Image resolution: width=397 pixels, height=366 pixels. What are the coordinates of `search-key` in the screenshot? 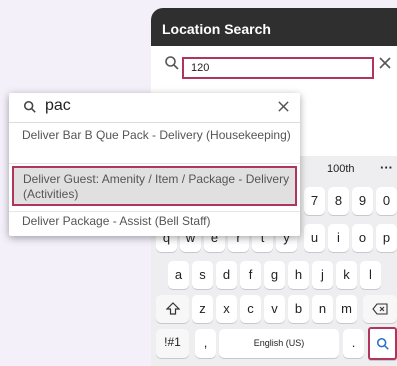 It's located at (382, 343).